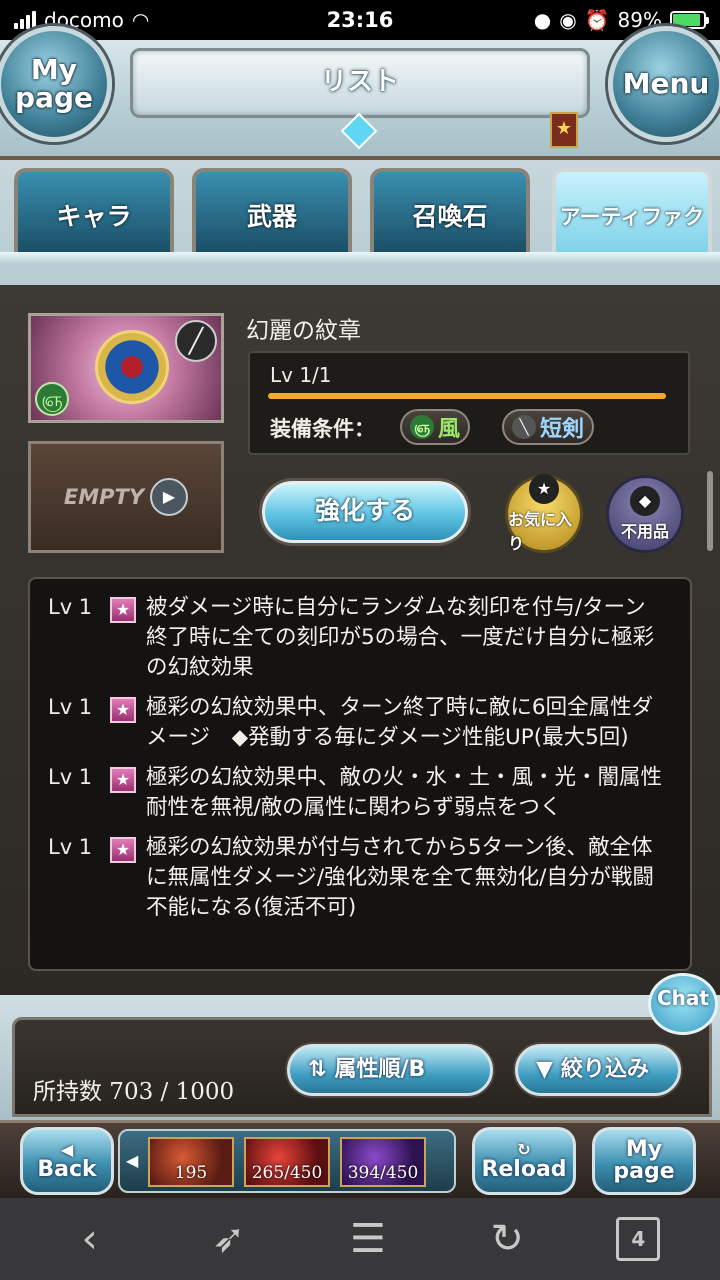 The image size is (720, 1280). I want to click on enhance-button: 強化する, so click(365, 512).